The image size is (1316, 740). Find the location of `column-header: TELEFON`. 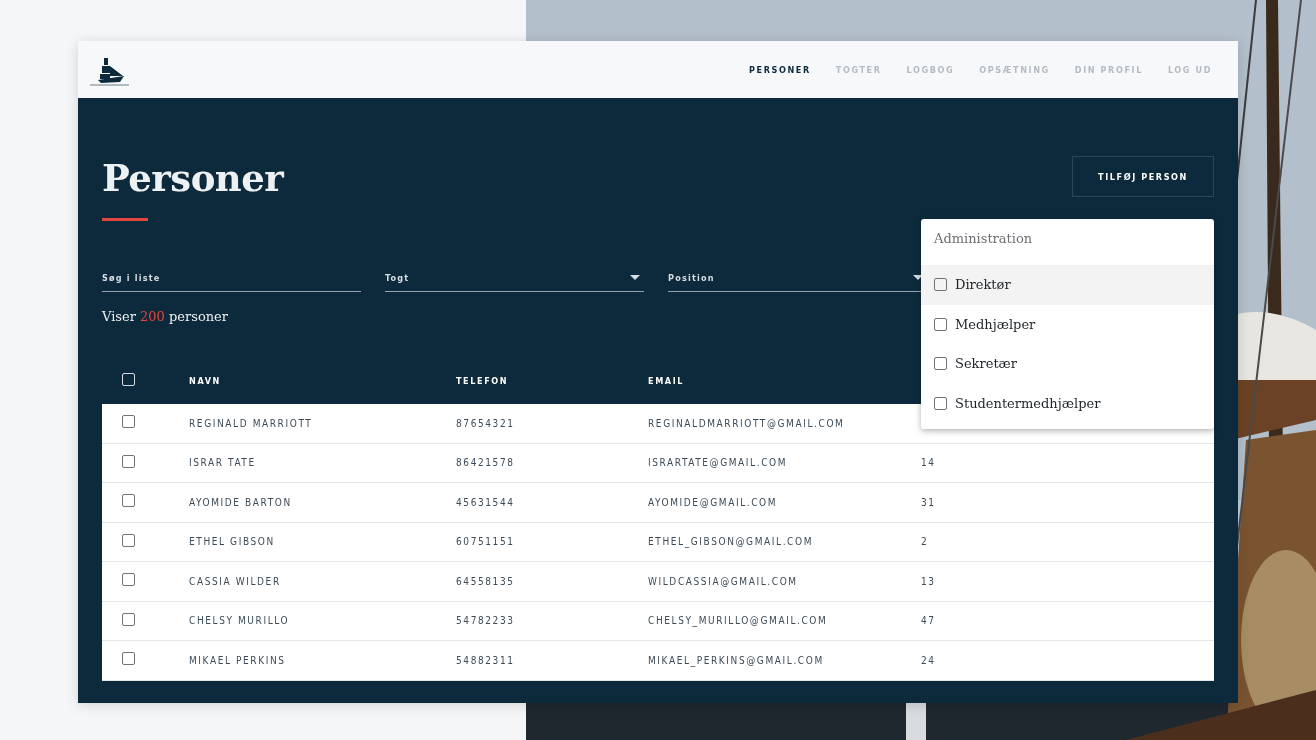

column-header: TELEFON is located at coordinates (552, 380).